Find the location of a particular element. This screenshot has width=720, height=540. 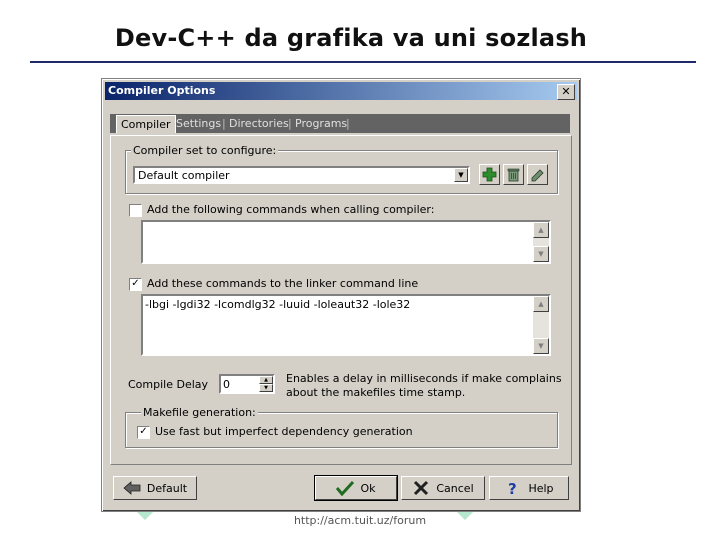

ok-button: Ok is located at coordinates (356, 488).